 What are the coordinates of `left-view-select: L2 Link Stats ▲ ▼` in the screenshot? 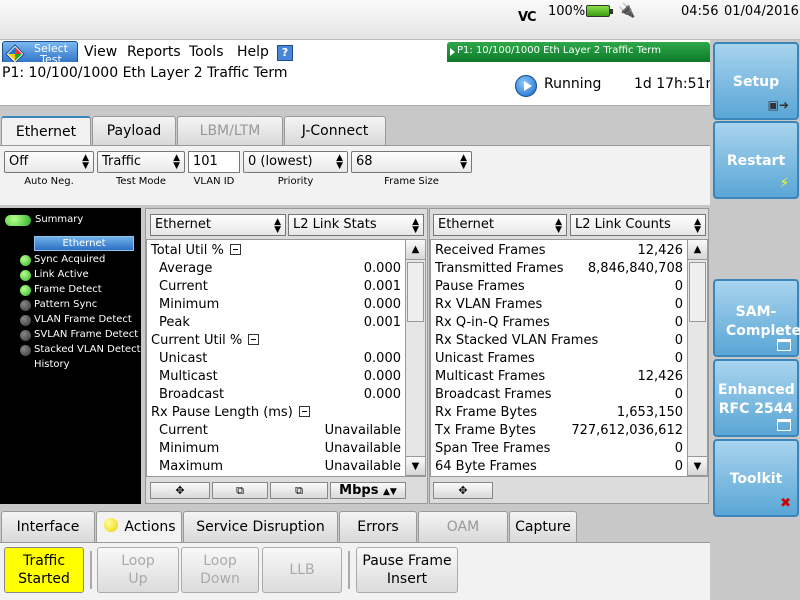 It's located at (356, 225).